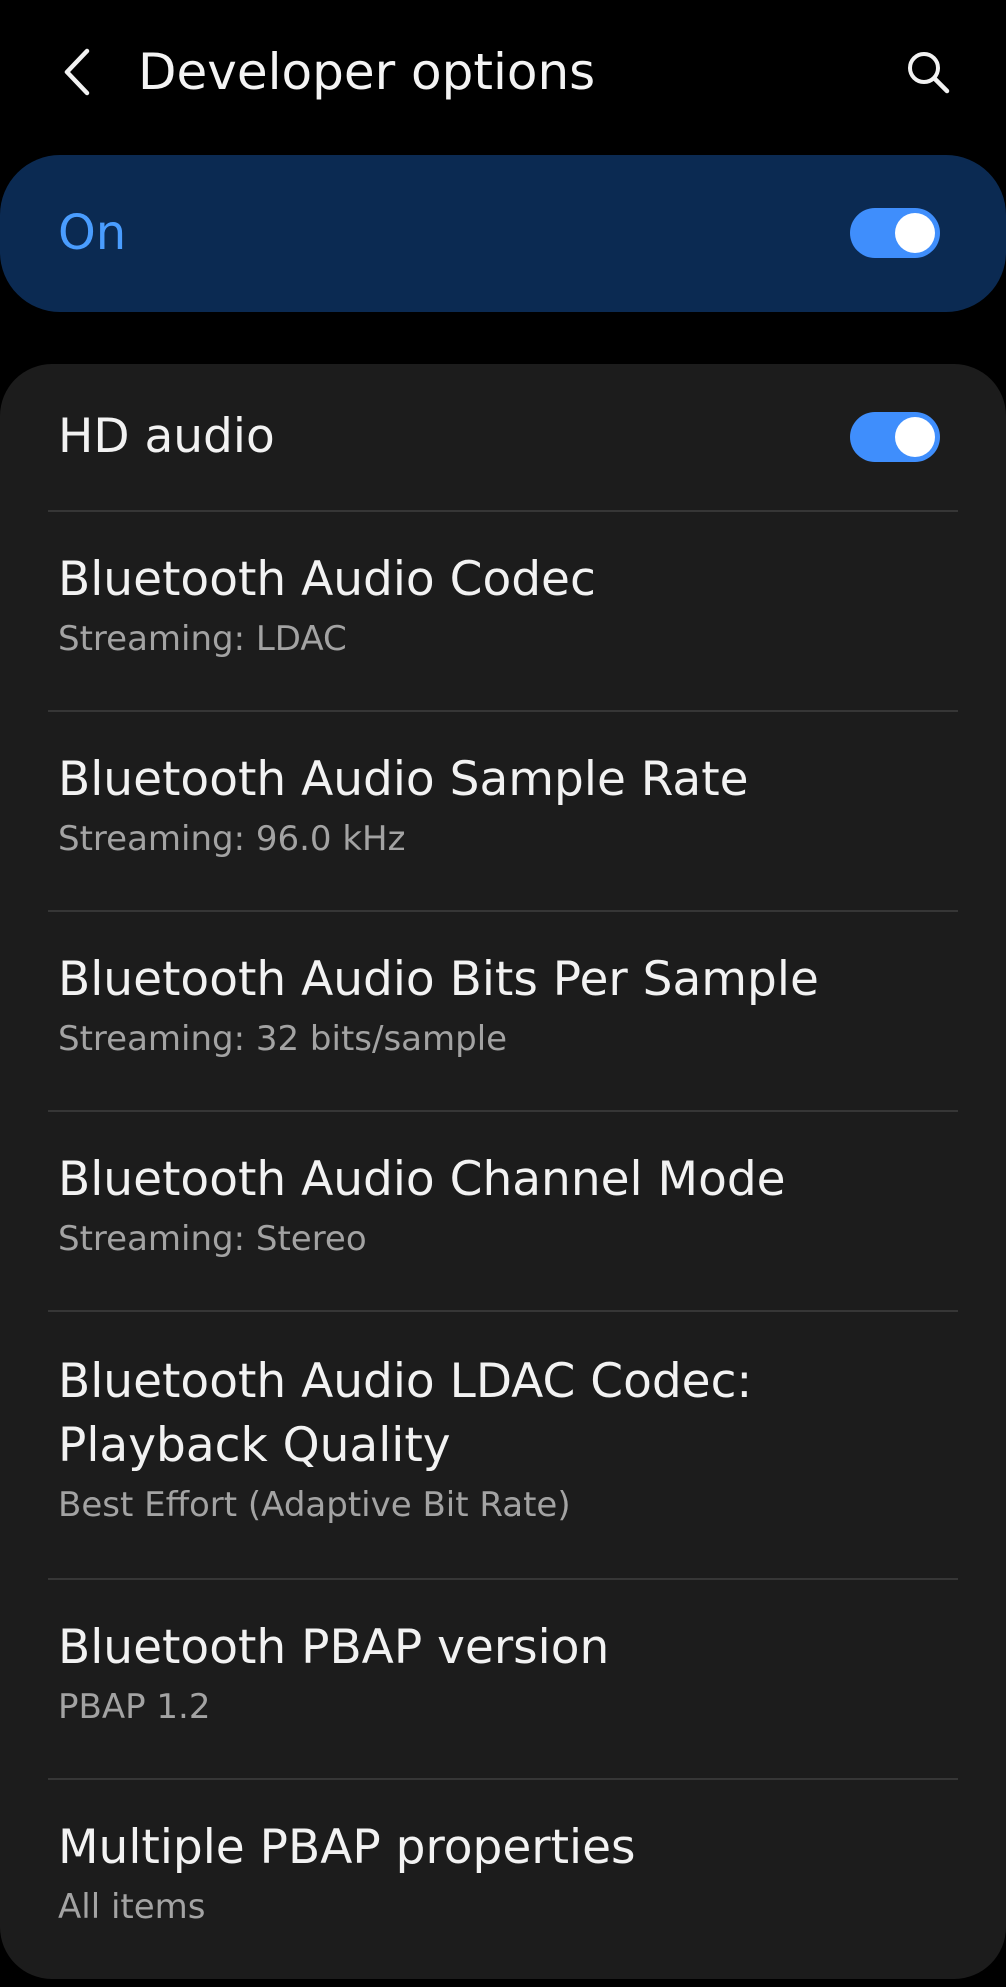  Describe the element at coordinates (283, 1039) in the screenshot. I see `setting-subtitle: Streaming: 32 bits/sample` at that location.